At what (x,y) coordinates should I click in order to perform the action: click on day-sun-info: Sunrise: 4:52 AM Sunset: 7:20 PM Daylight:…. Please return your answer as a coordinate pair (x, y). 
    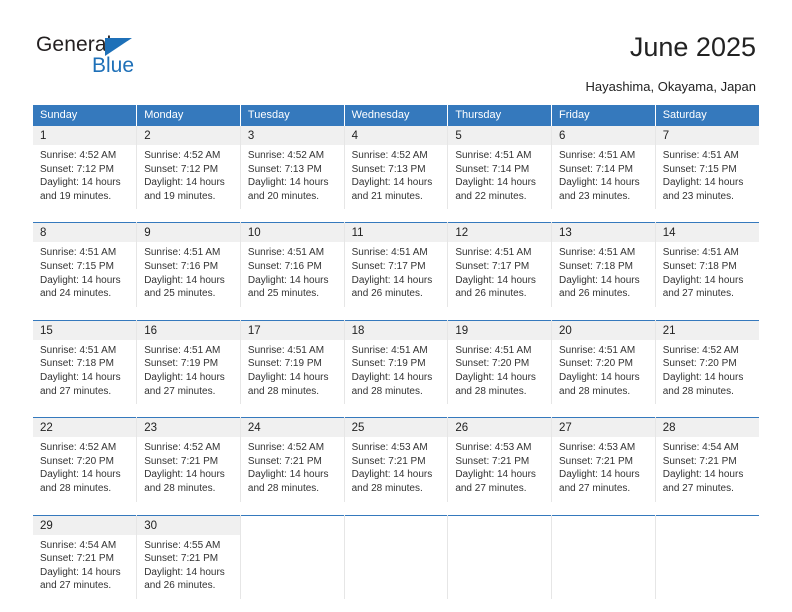
    Looking at the image, I should click on (707, 372).